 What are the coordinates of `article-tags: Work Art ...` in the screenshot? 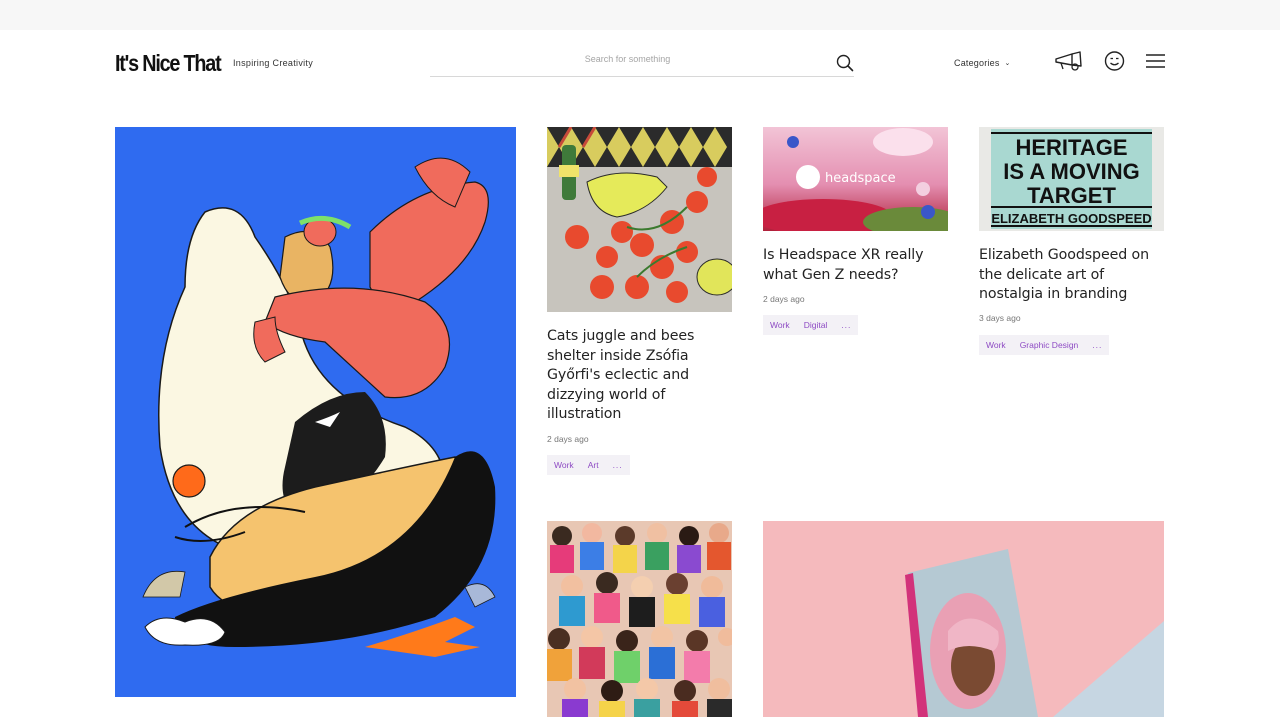 It's located at (588, 465).